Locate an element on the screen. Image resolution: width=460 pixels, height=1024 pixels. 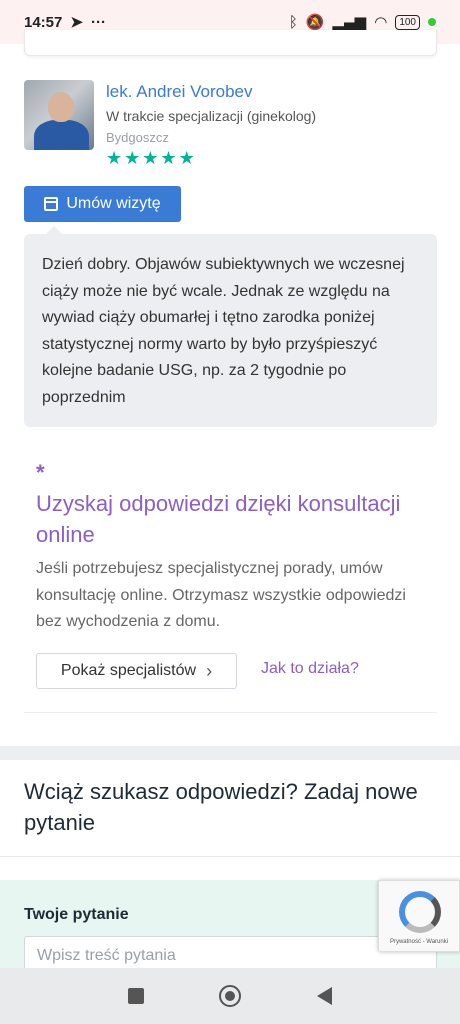
doctor-name-link: lek. Andrei Vorobev is located at coordinates (211, 92).